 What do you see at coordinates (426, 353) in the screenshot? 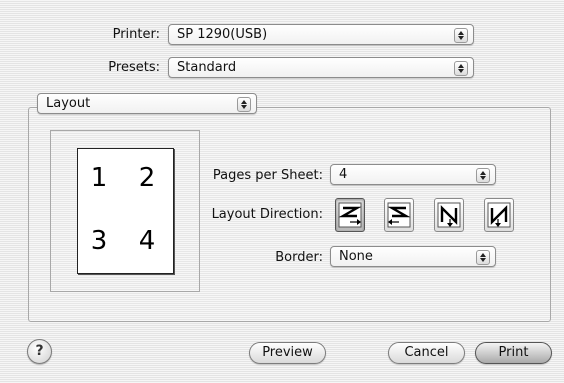
I see `cancel-button: Cancel` at bounding box center [426, 353].